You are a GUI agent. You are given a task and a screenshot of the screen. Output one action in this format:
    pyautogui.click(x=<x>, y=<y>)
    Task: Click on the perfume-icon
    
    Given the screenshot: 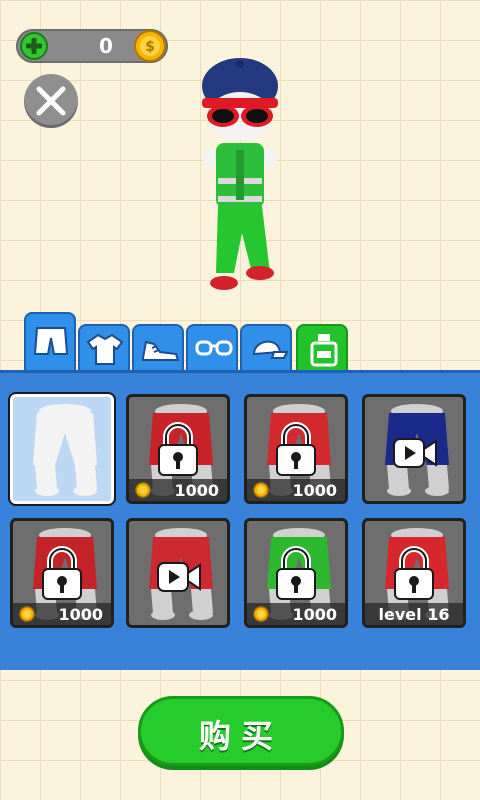 What is the action you would take?
    pyautogui.click(x=324, y=350)
    